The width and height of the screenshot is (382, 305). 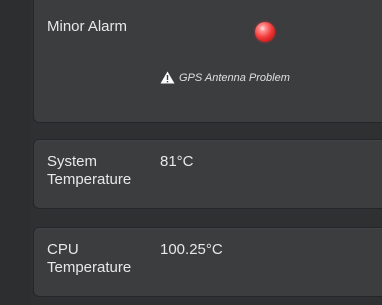 I want to click on system-temperature-label-line2: Temperature, so click(x=89, y=179).